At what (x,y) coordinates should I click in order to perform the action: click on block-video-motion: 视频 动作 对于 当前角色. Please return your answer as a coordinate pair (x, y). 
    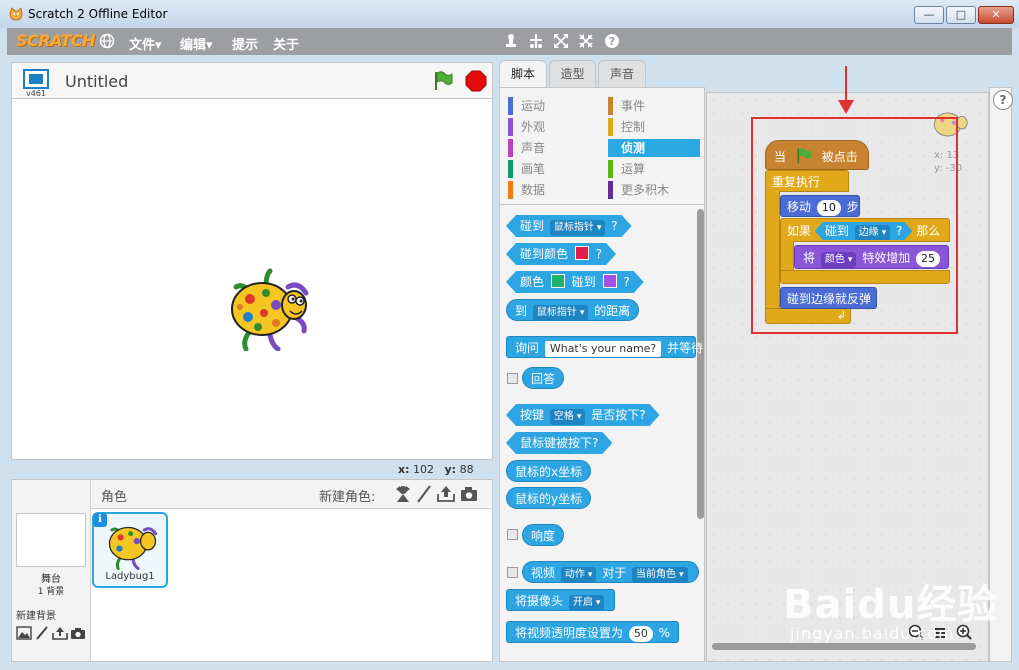
    Looking at the image, I should click on (610, 572).